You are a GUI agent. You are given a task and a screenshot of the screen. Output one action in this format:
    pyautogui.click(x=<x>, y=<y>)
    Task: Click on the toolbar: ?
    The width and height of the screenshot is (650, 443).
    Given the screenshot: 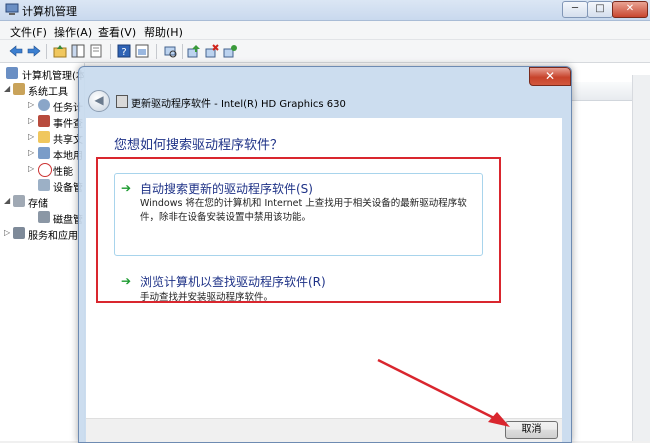 What is the action you would take?
    pyautogui.click(x=325, y=51)
    